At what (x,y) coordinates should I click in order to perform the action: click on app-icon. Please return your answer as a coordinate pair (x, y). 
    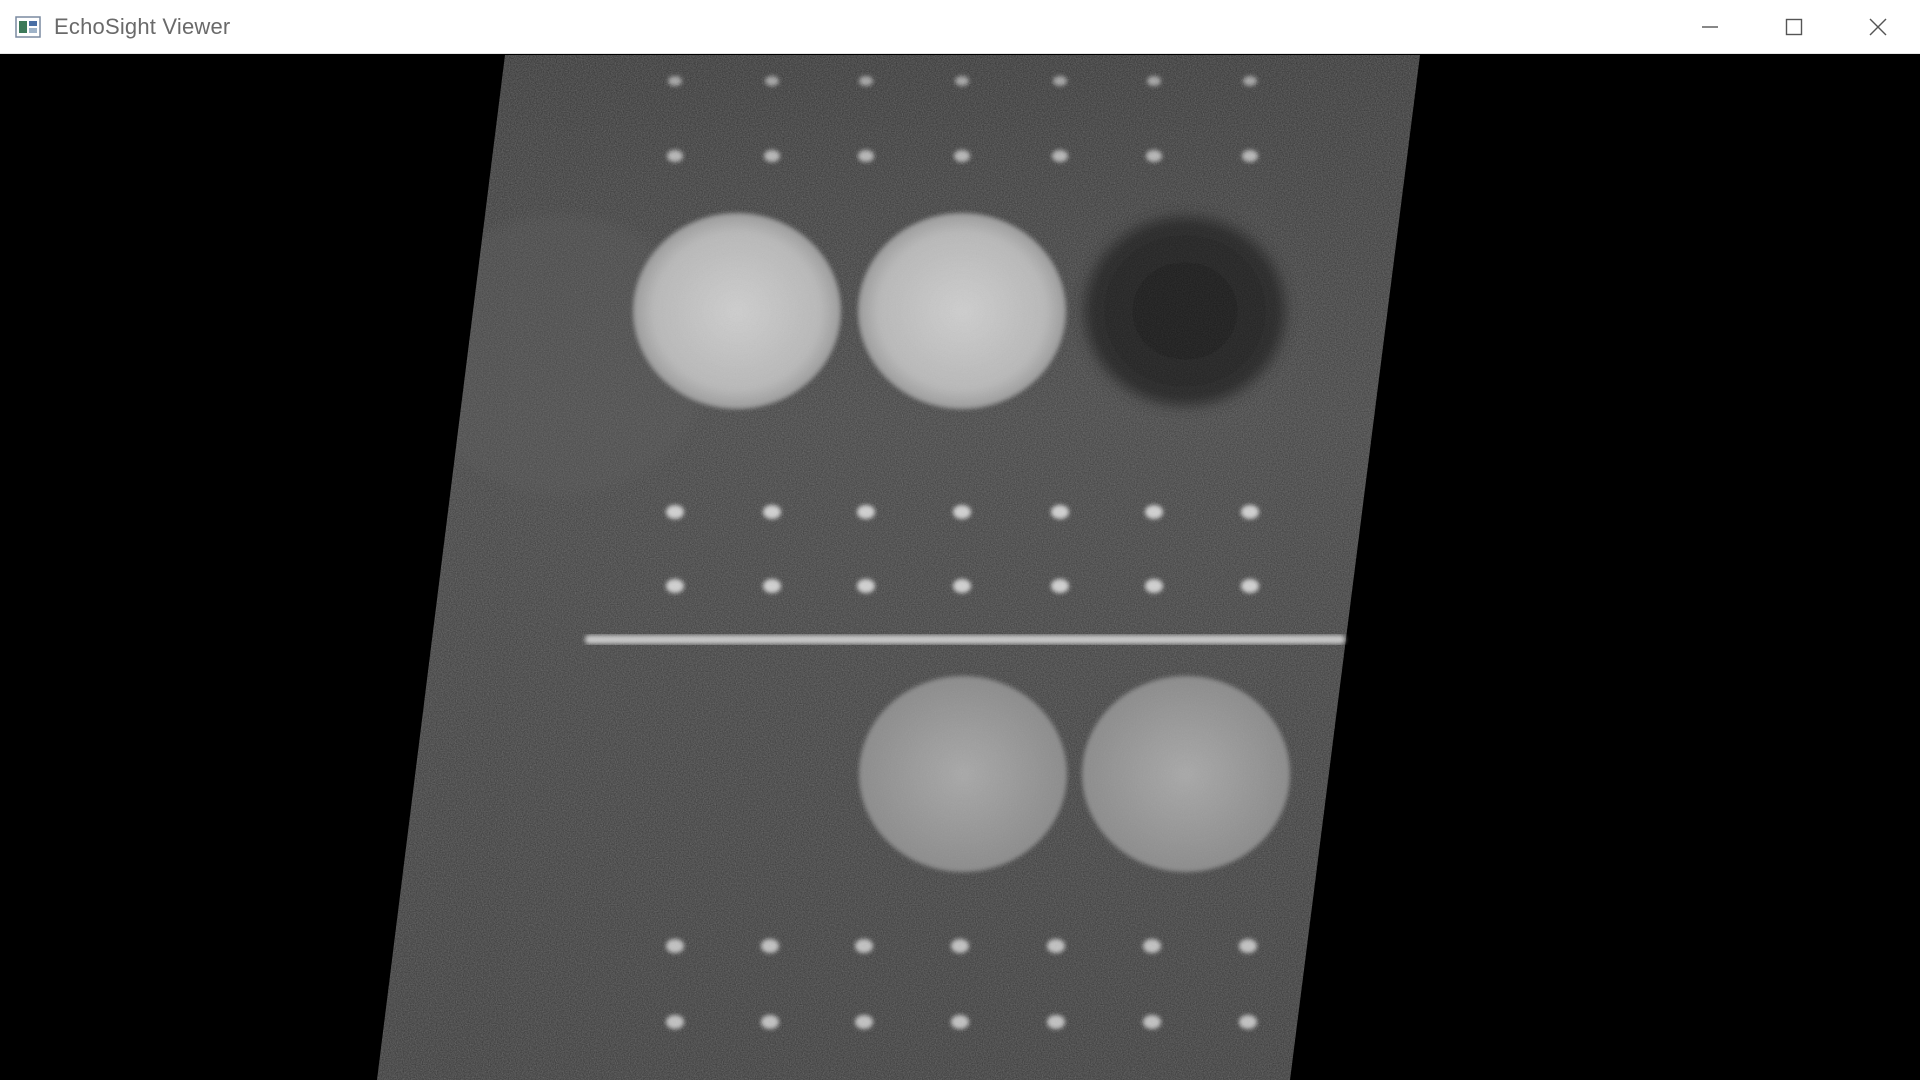
    Looking at the image, I should click on (28, 27).